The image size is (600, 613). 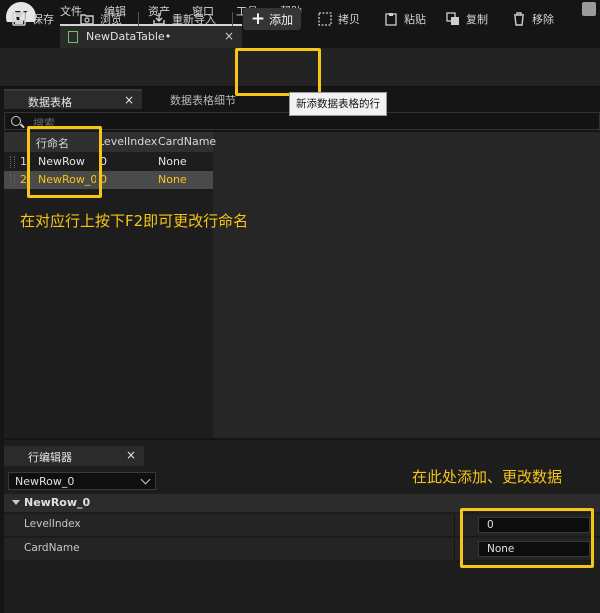 I want to click on add-row-button: + 添加, so click(x=272, y=19).